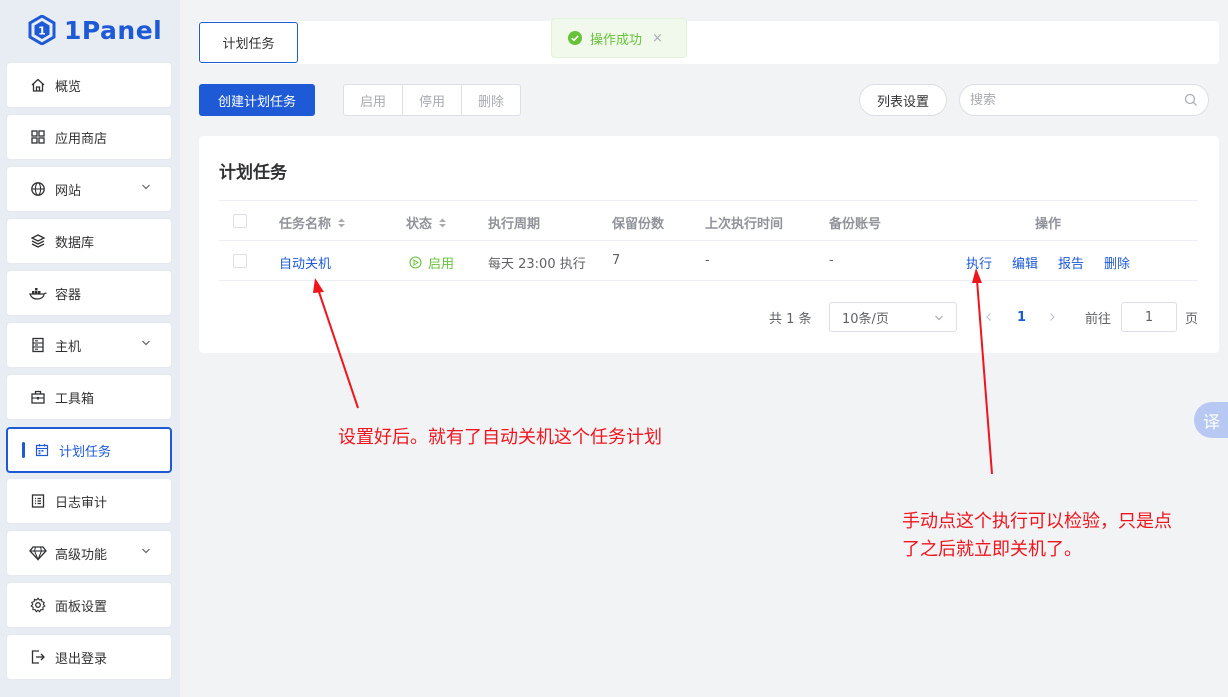  What do you see at coordinates (979, 262) in the screenshot?
I see `run-action: 执行` at bounding box center [979, 262].